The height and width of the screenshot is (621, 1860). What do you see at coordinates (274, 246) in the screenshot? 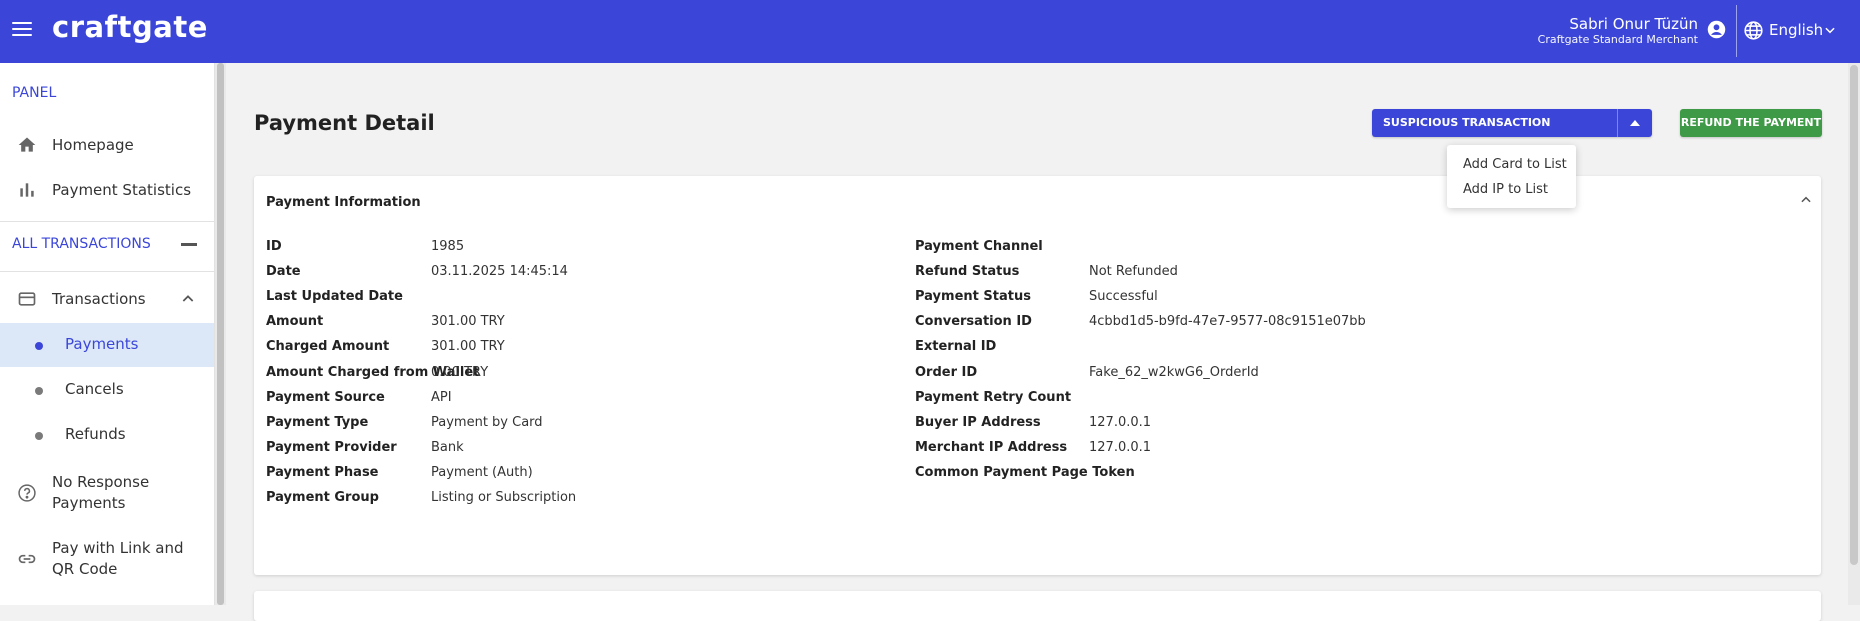
I see `field-label: ID` at bounding box center [274, 246].